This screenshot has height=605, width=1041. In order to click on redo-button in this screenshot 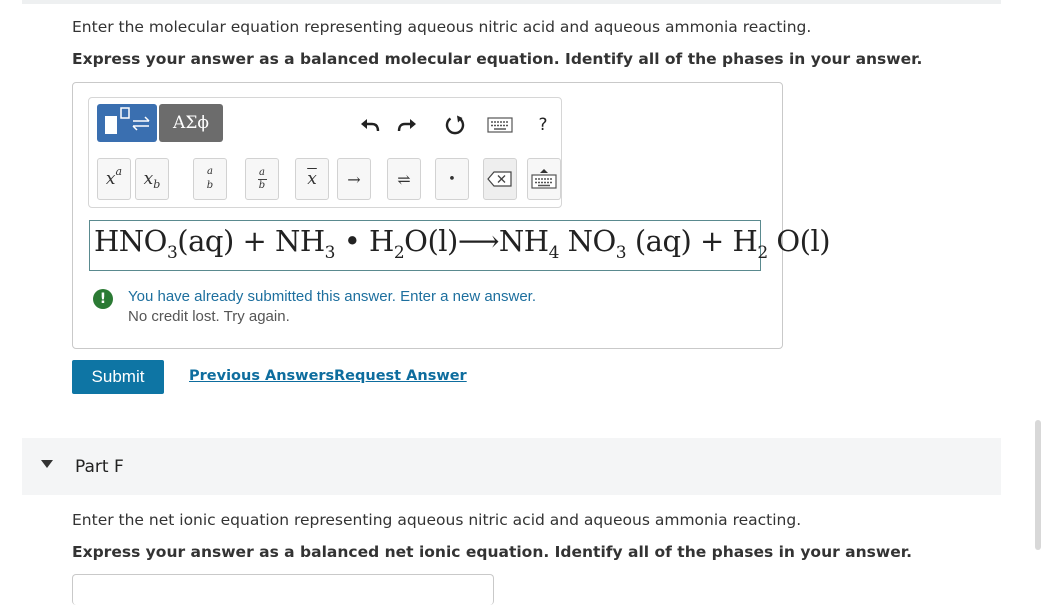, I will do `click(407, 125)`.